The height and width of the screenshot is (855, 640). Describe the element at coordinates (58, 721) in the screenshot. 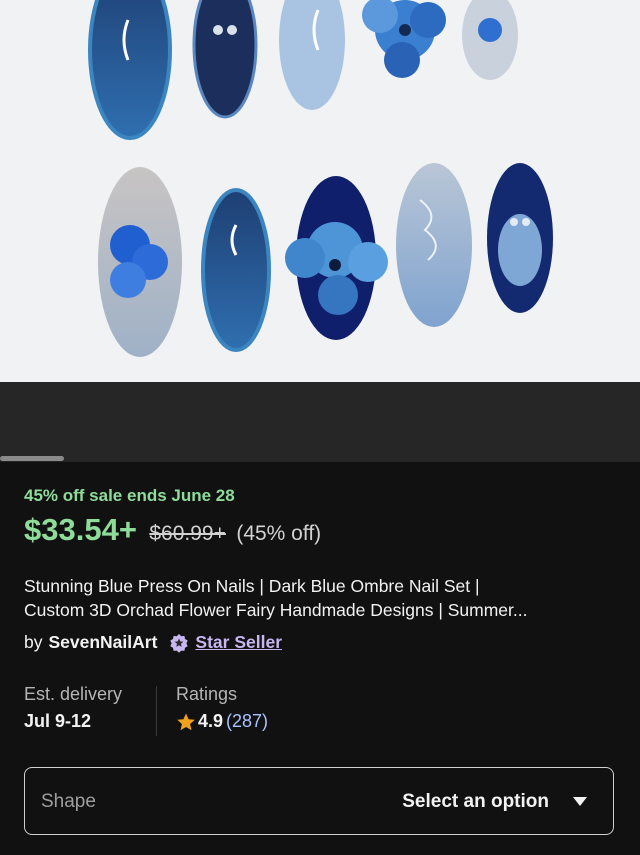

I see `delivery-value: Jul 9-12` at that location.